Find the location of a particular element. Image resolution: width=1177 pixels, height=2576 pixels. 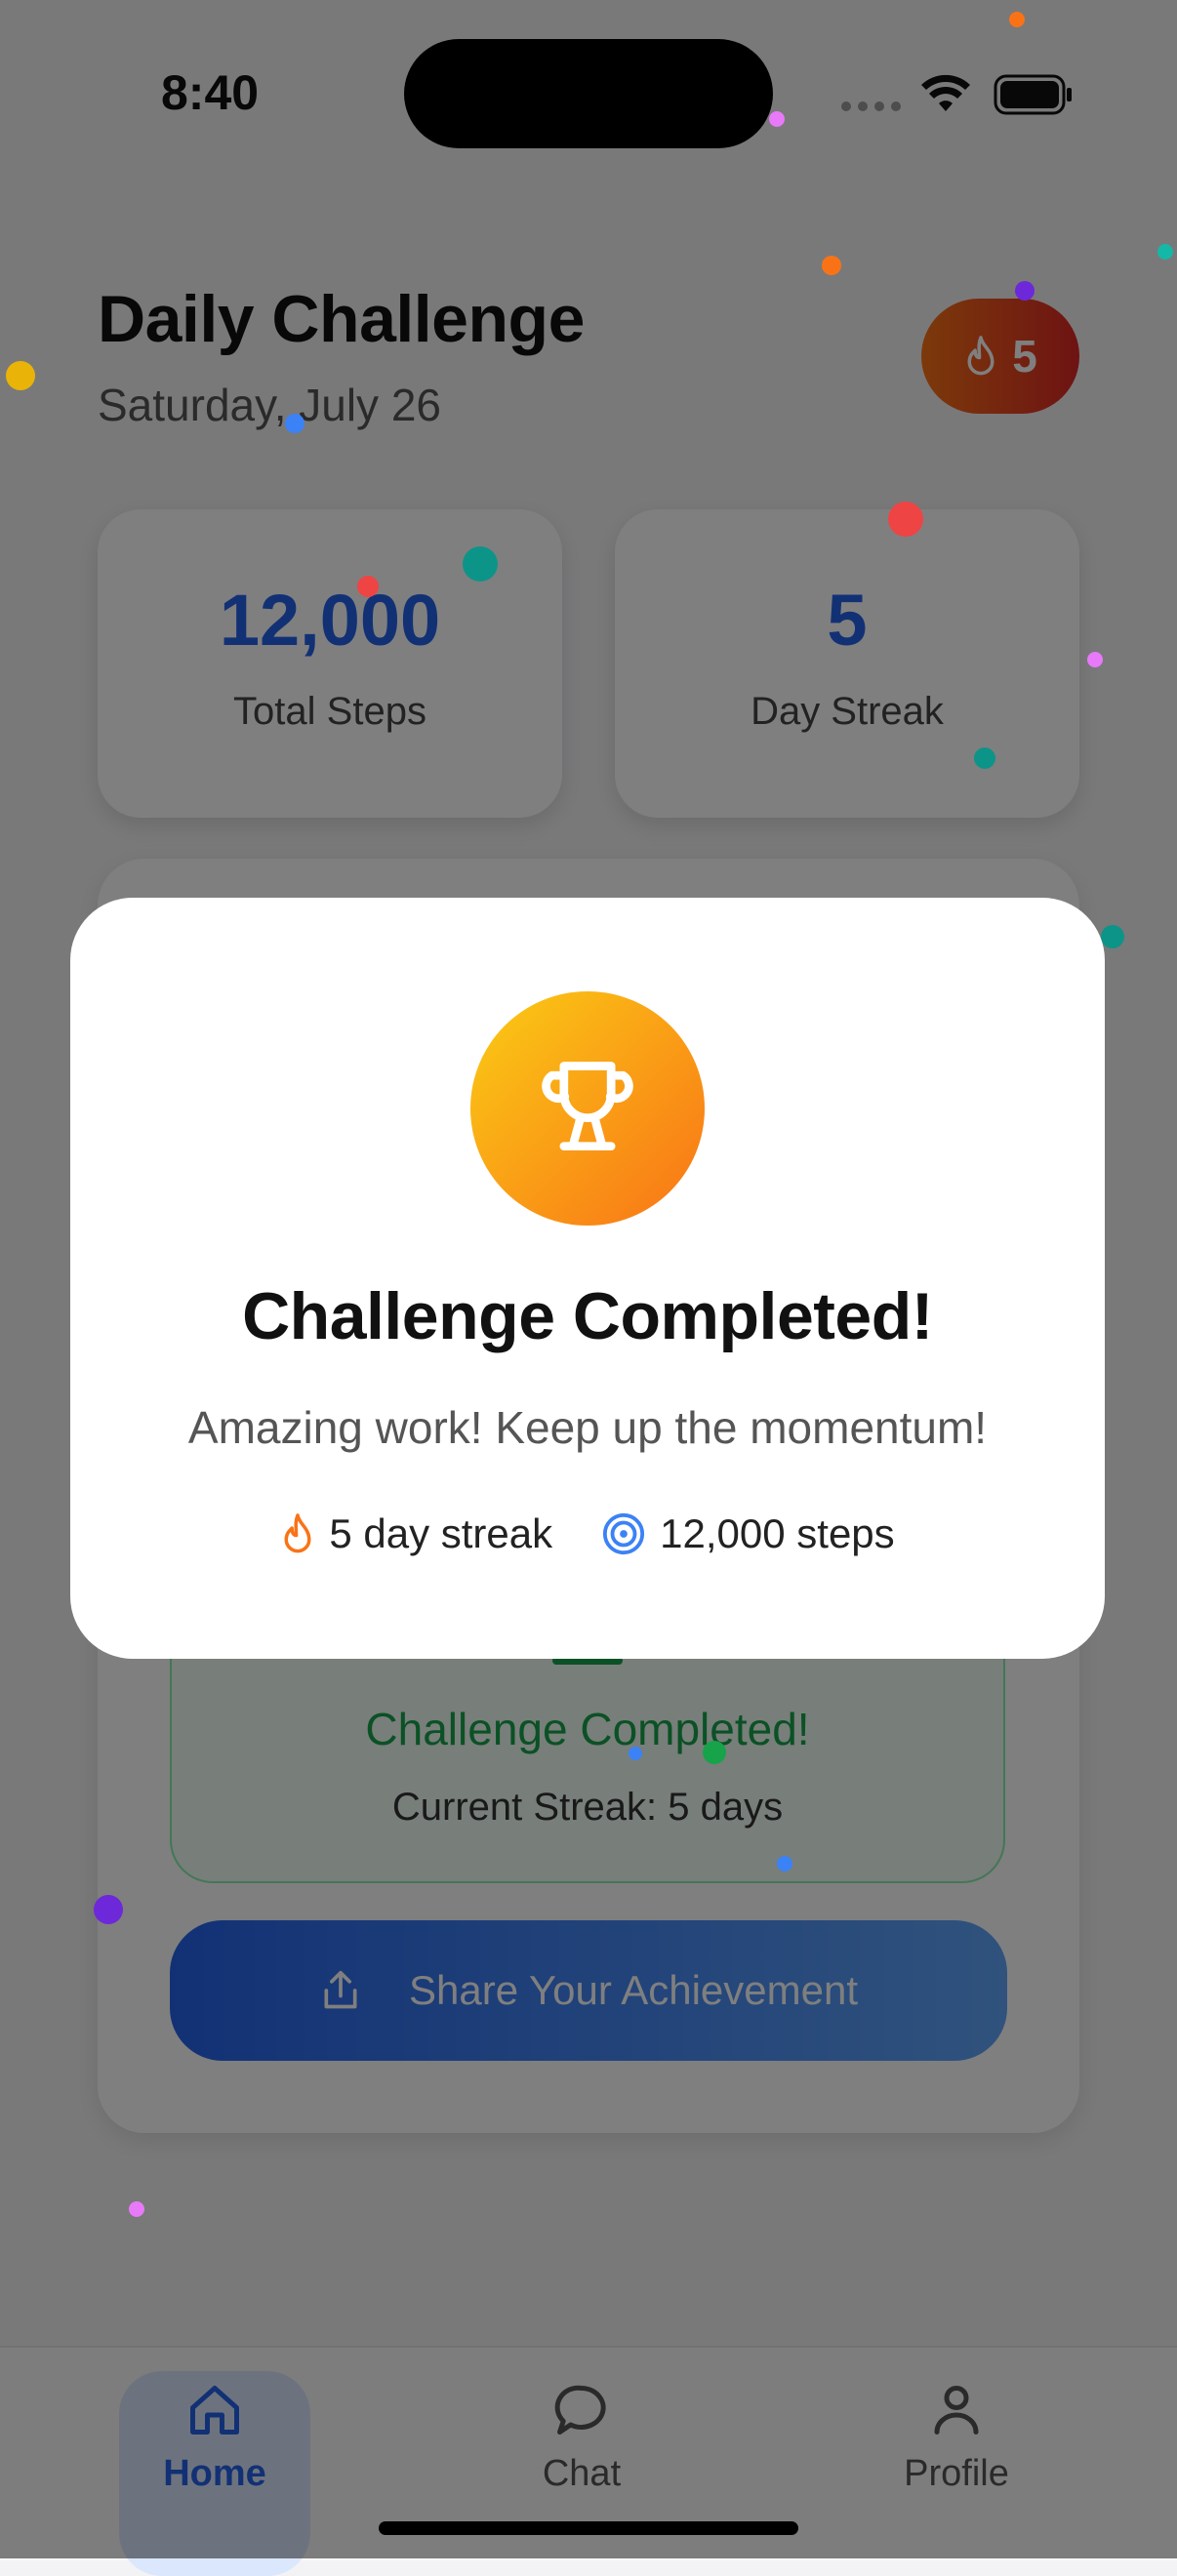

modal-streak-stat: 5 day streak is located at coordinates (416, 1533).